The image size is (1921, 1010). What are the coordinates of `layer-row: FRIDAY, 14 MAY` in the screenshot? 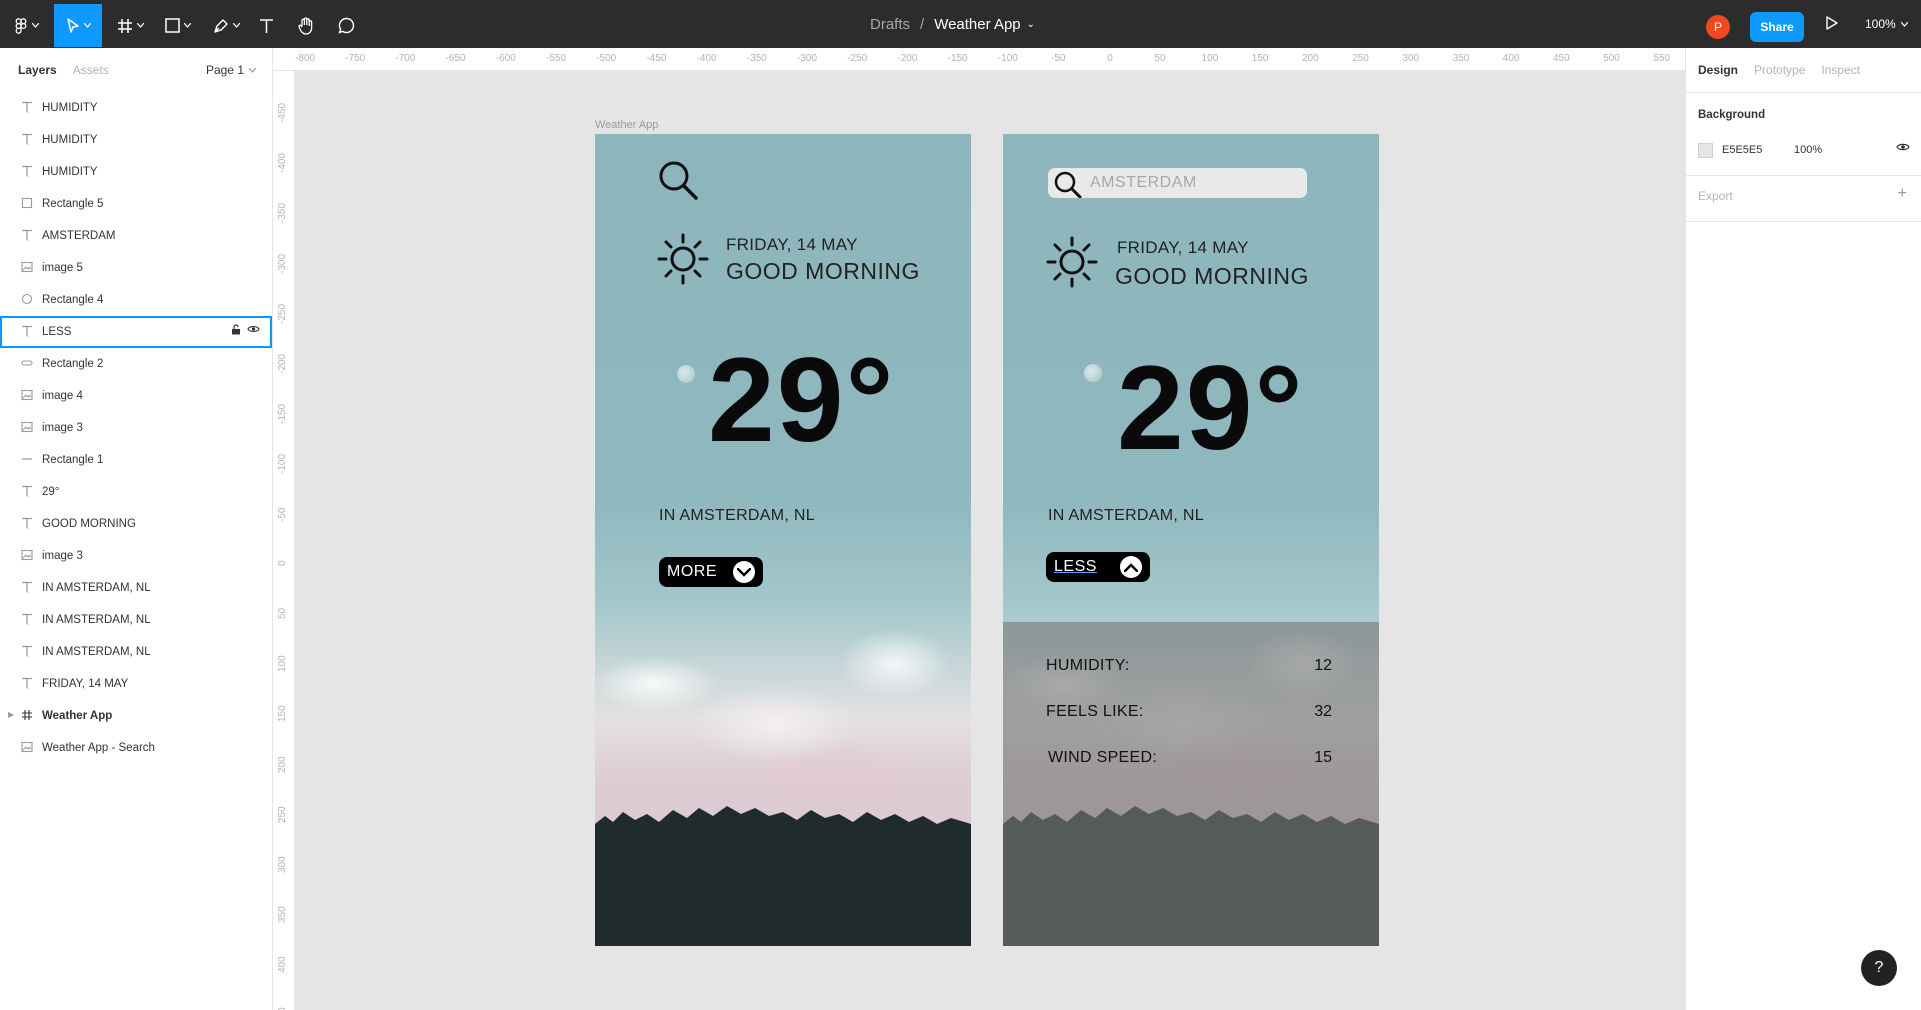 It's located at (136, 684).